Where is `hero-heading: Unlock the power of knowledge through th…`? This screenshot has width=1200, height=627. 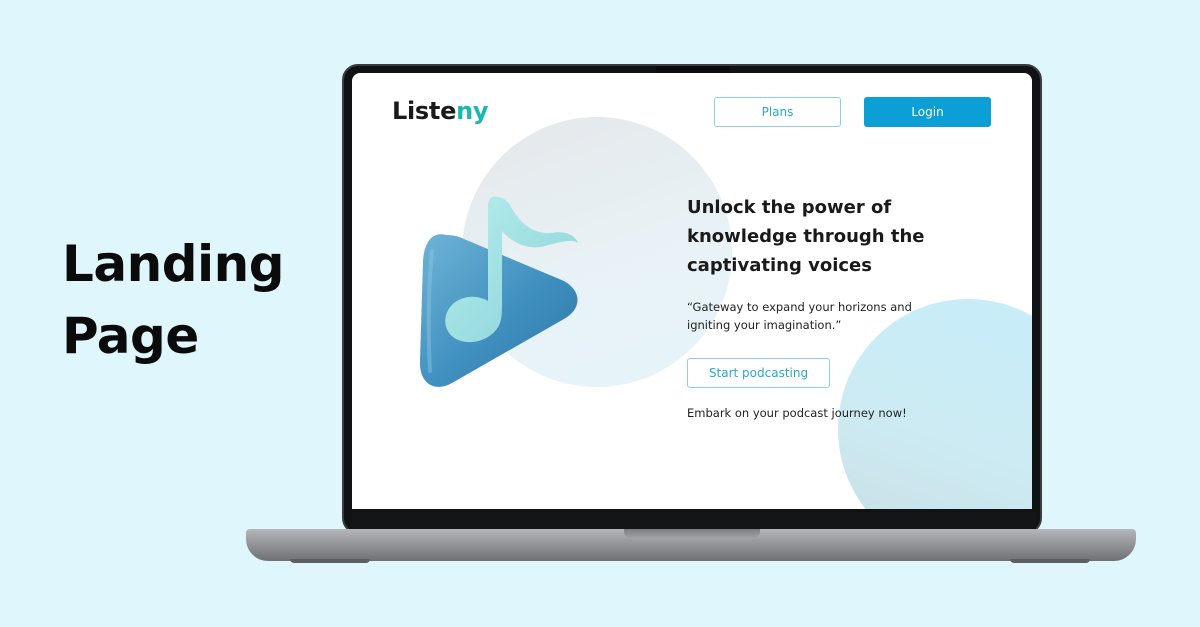 hero-heading: Unlock the power of knowledge through th… is located at coordinates (806, 236).